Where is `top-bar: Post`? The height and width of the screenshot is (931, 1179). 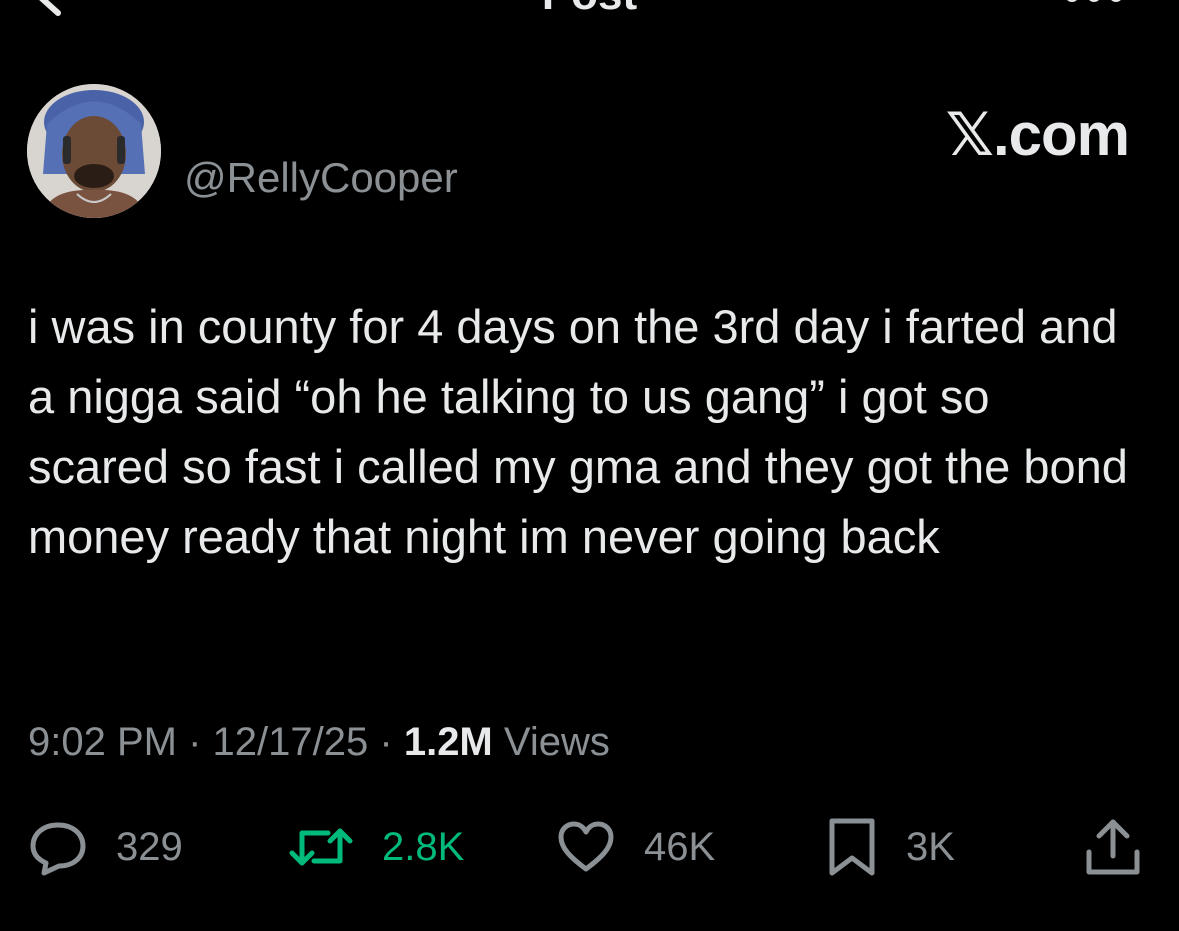 top-bar: Post is located at coordinates (589, 15).